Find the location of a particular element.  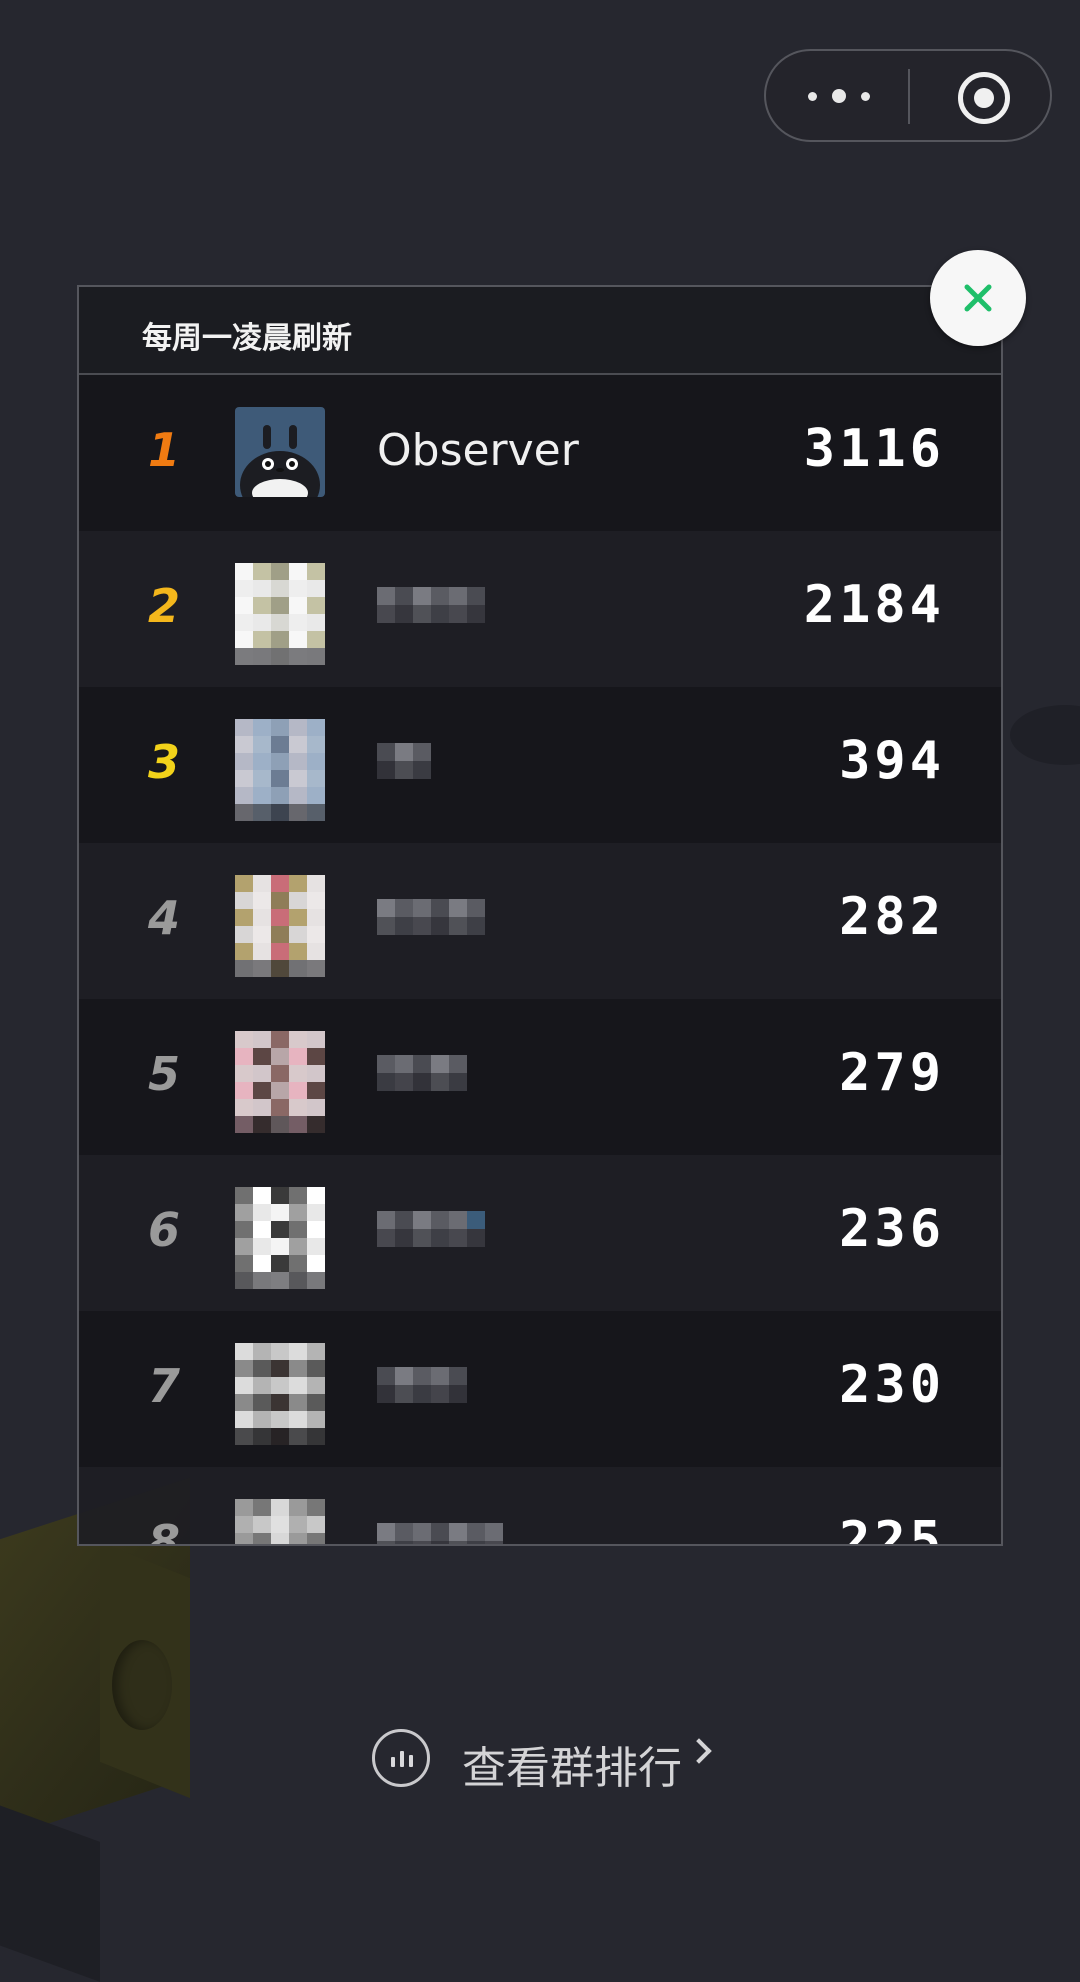

leaderboard-row: 3 394 is located at coordinates (540, 765).